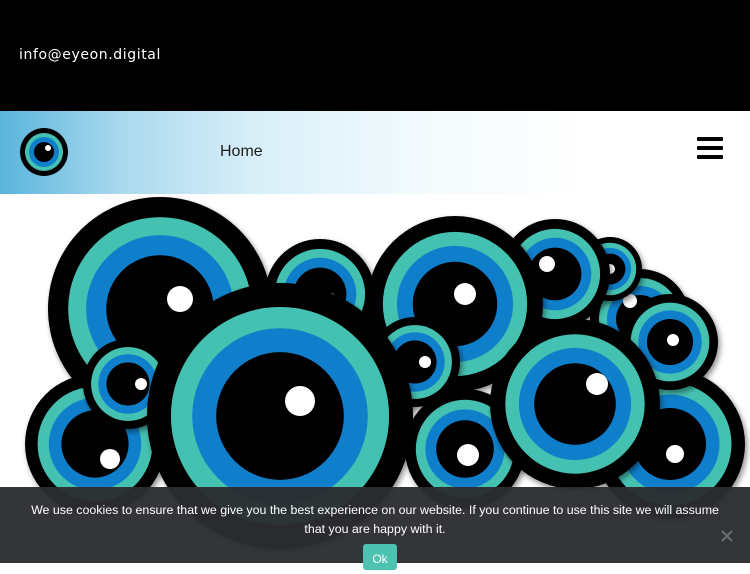  I want to click on hamburger-menu-icon, so click(710, 149).